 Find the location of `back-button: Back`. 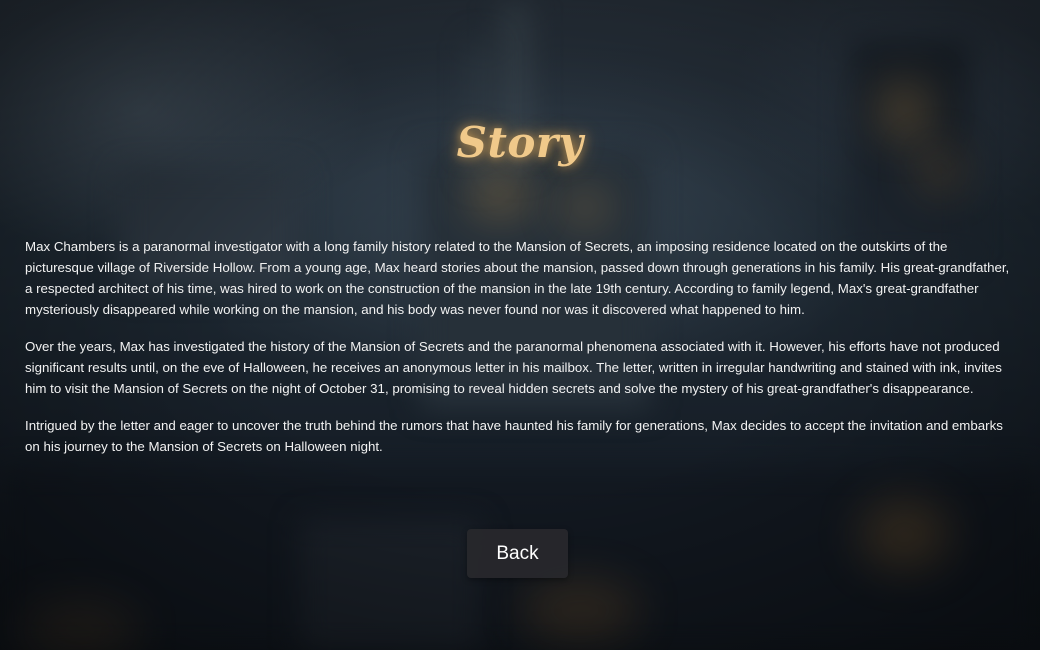

back-button: Back is located at coordinates (517, 553).